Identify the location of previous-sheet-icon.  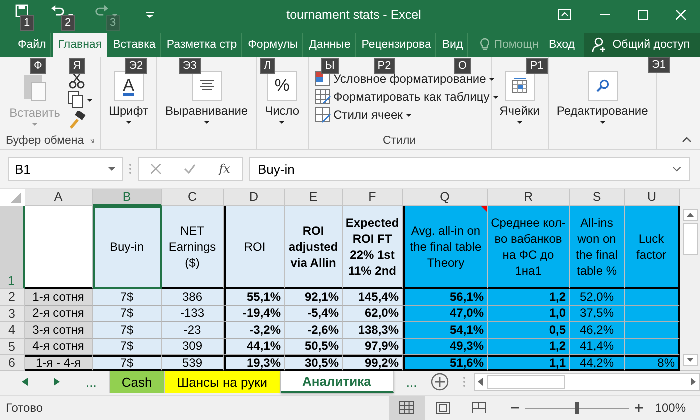
(25, 382).